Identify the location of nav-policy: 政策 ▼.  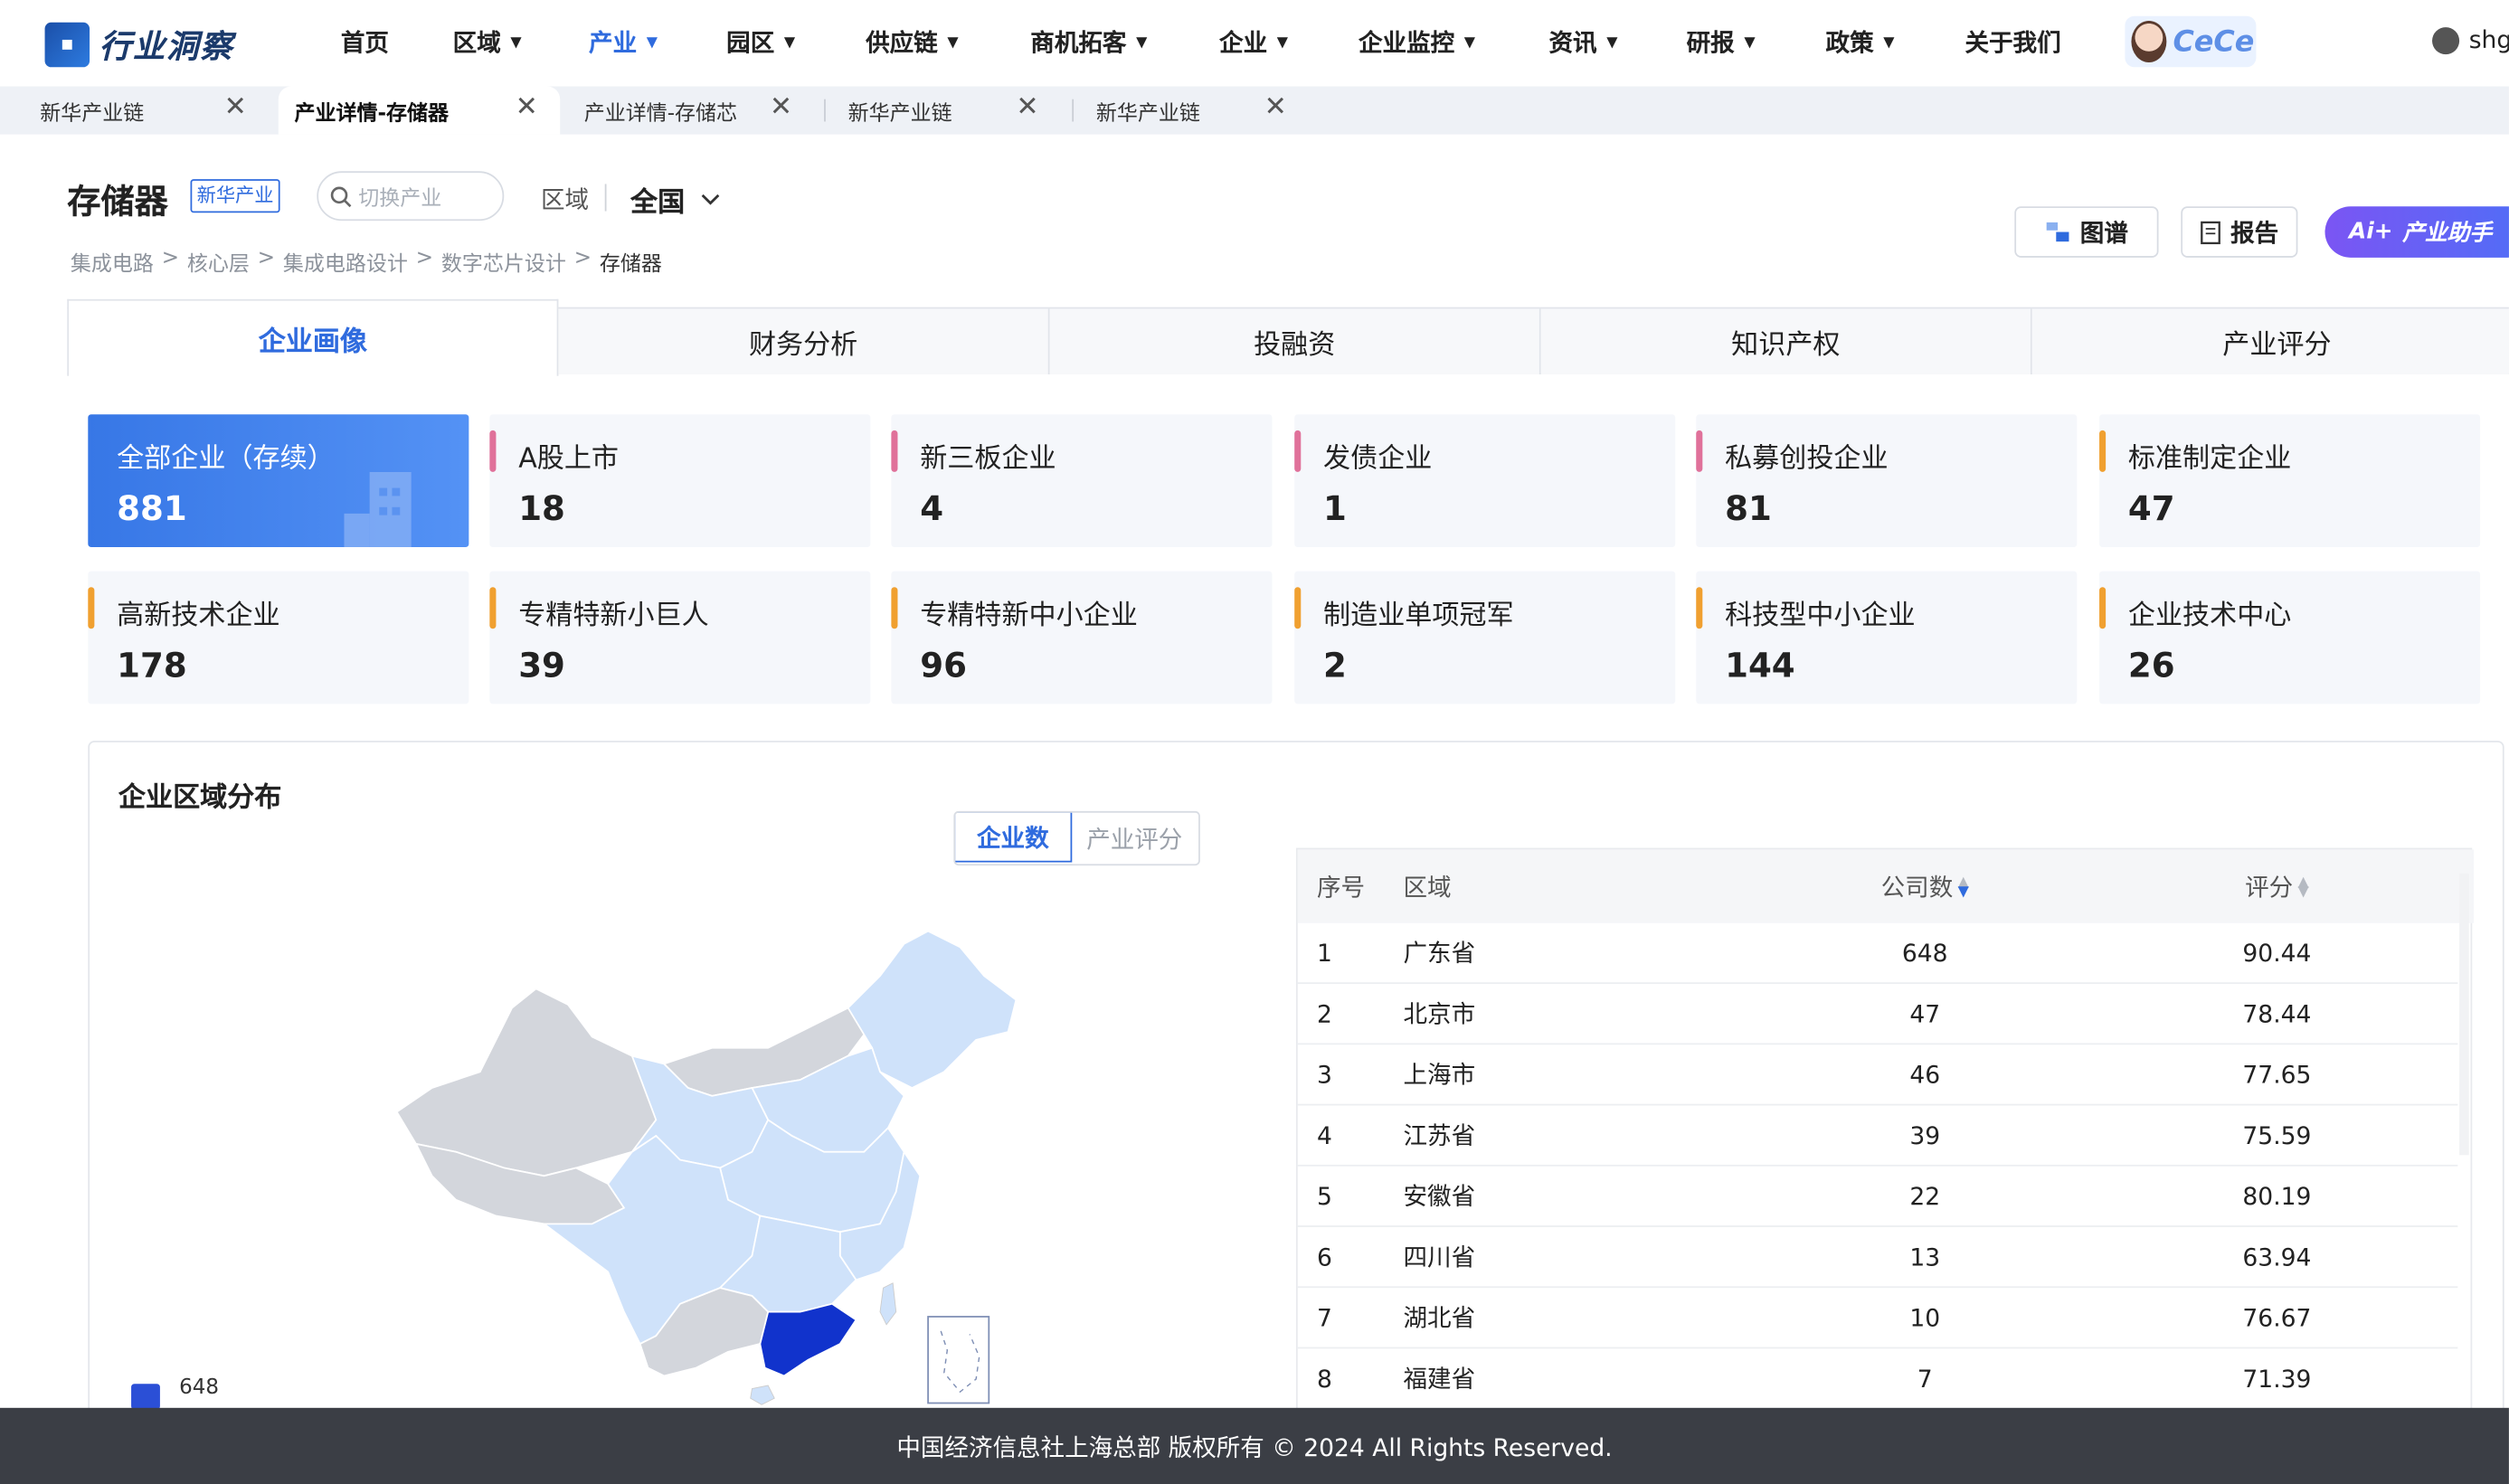
(1860, 42).